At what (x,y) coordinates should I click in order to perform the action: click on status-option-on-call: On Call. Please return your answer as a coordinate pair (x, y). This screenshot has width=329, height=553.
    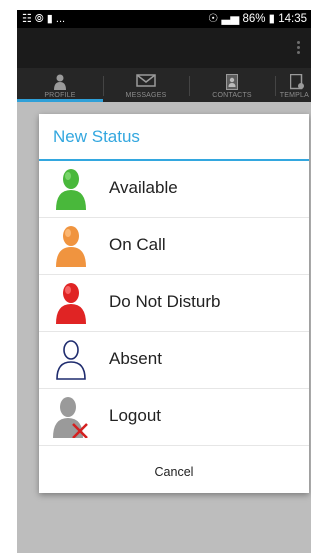
    Looking at the image, I should click on (174, 246).